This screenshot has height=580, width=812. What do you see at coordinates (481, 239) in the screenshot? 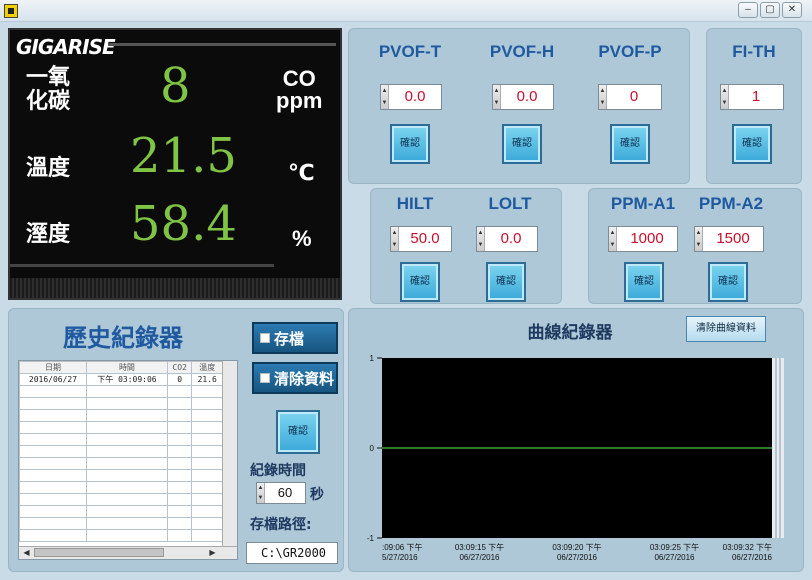
I see `lolt-spinner: ▲ ▼` at bounding box center [481, 239].